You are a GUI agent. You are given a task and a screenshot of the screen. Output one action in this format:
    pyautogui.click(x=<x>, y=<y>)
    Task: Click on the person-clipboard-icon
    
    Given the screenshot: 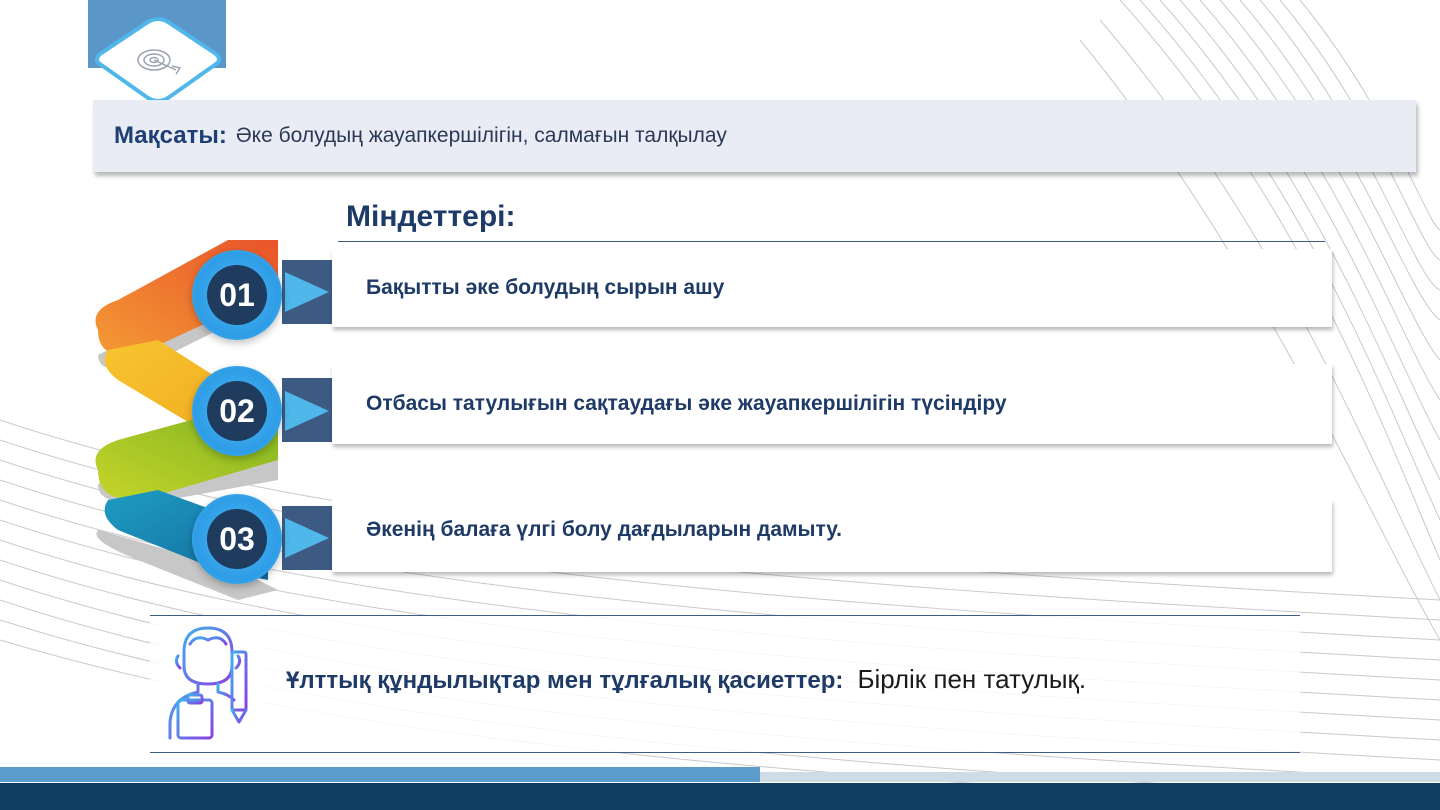 What is the action you would take?
    pyautogui.click(x=212, y=682)
    